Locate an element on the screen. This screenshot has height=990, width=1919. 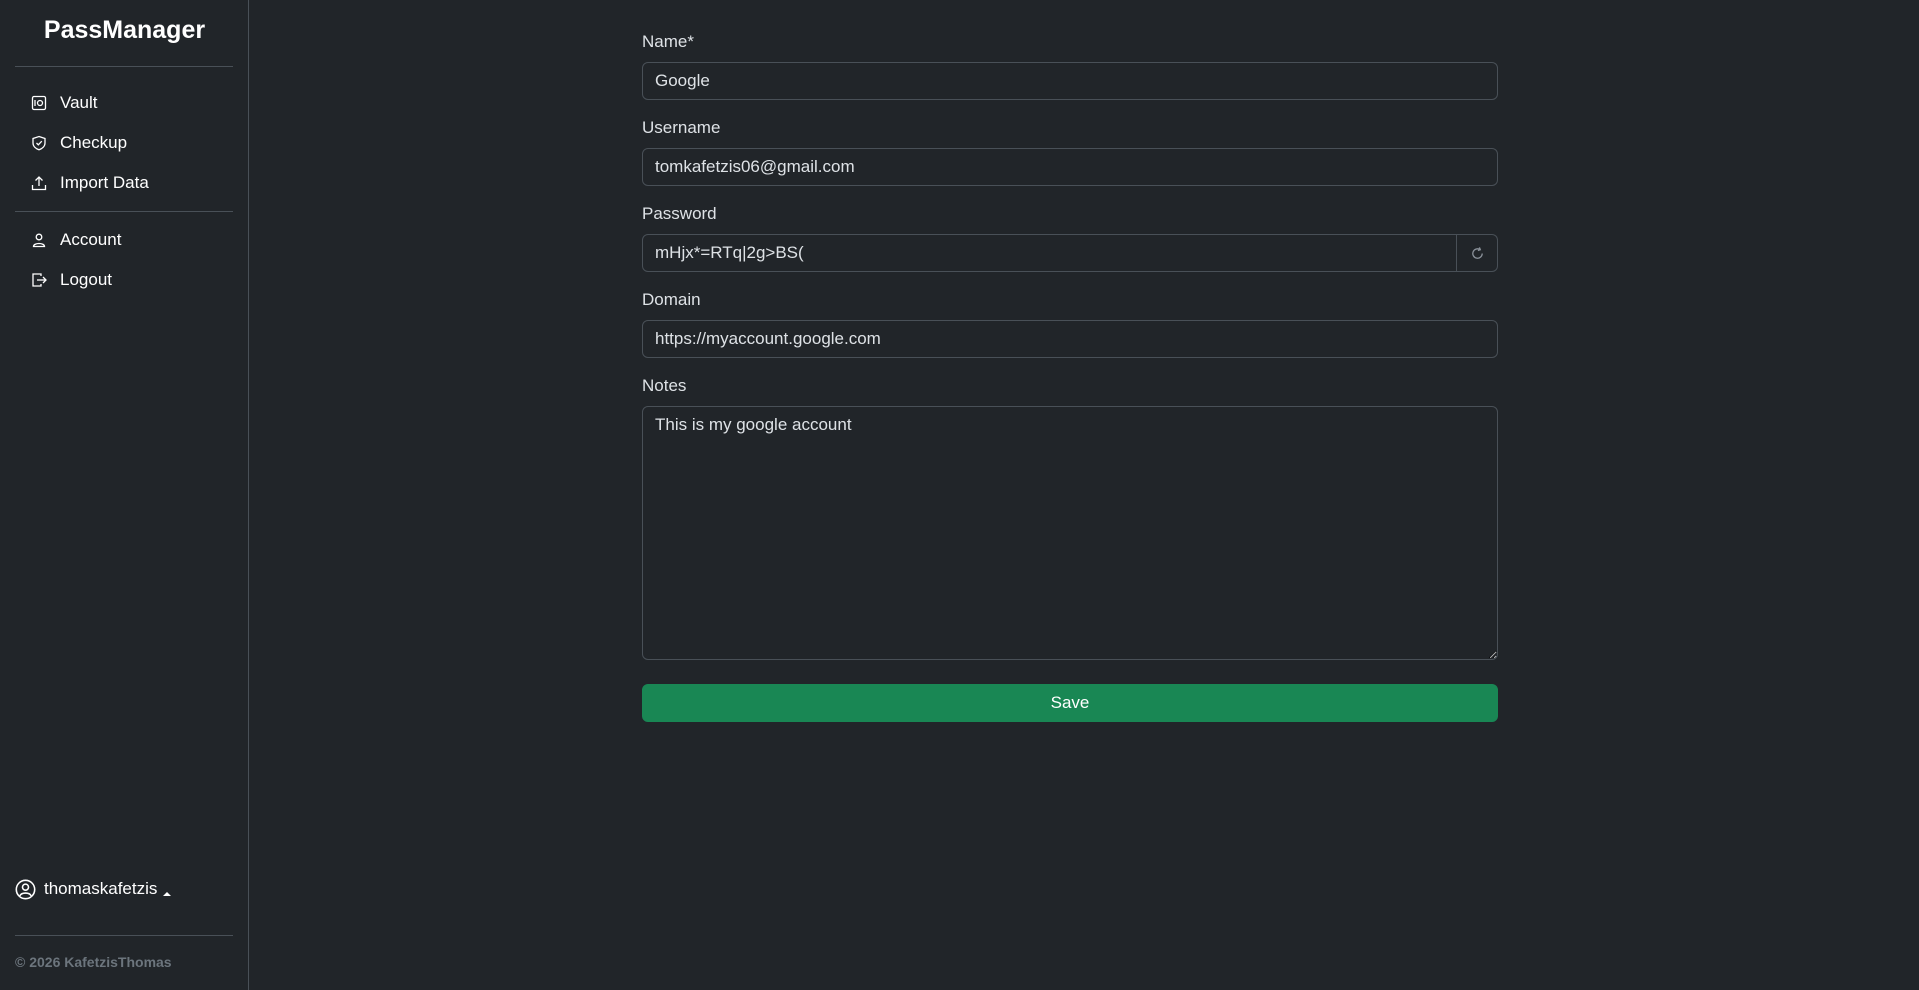
sidebar-item-checkup: Checkup is located at coordinates (78, 143).